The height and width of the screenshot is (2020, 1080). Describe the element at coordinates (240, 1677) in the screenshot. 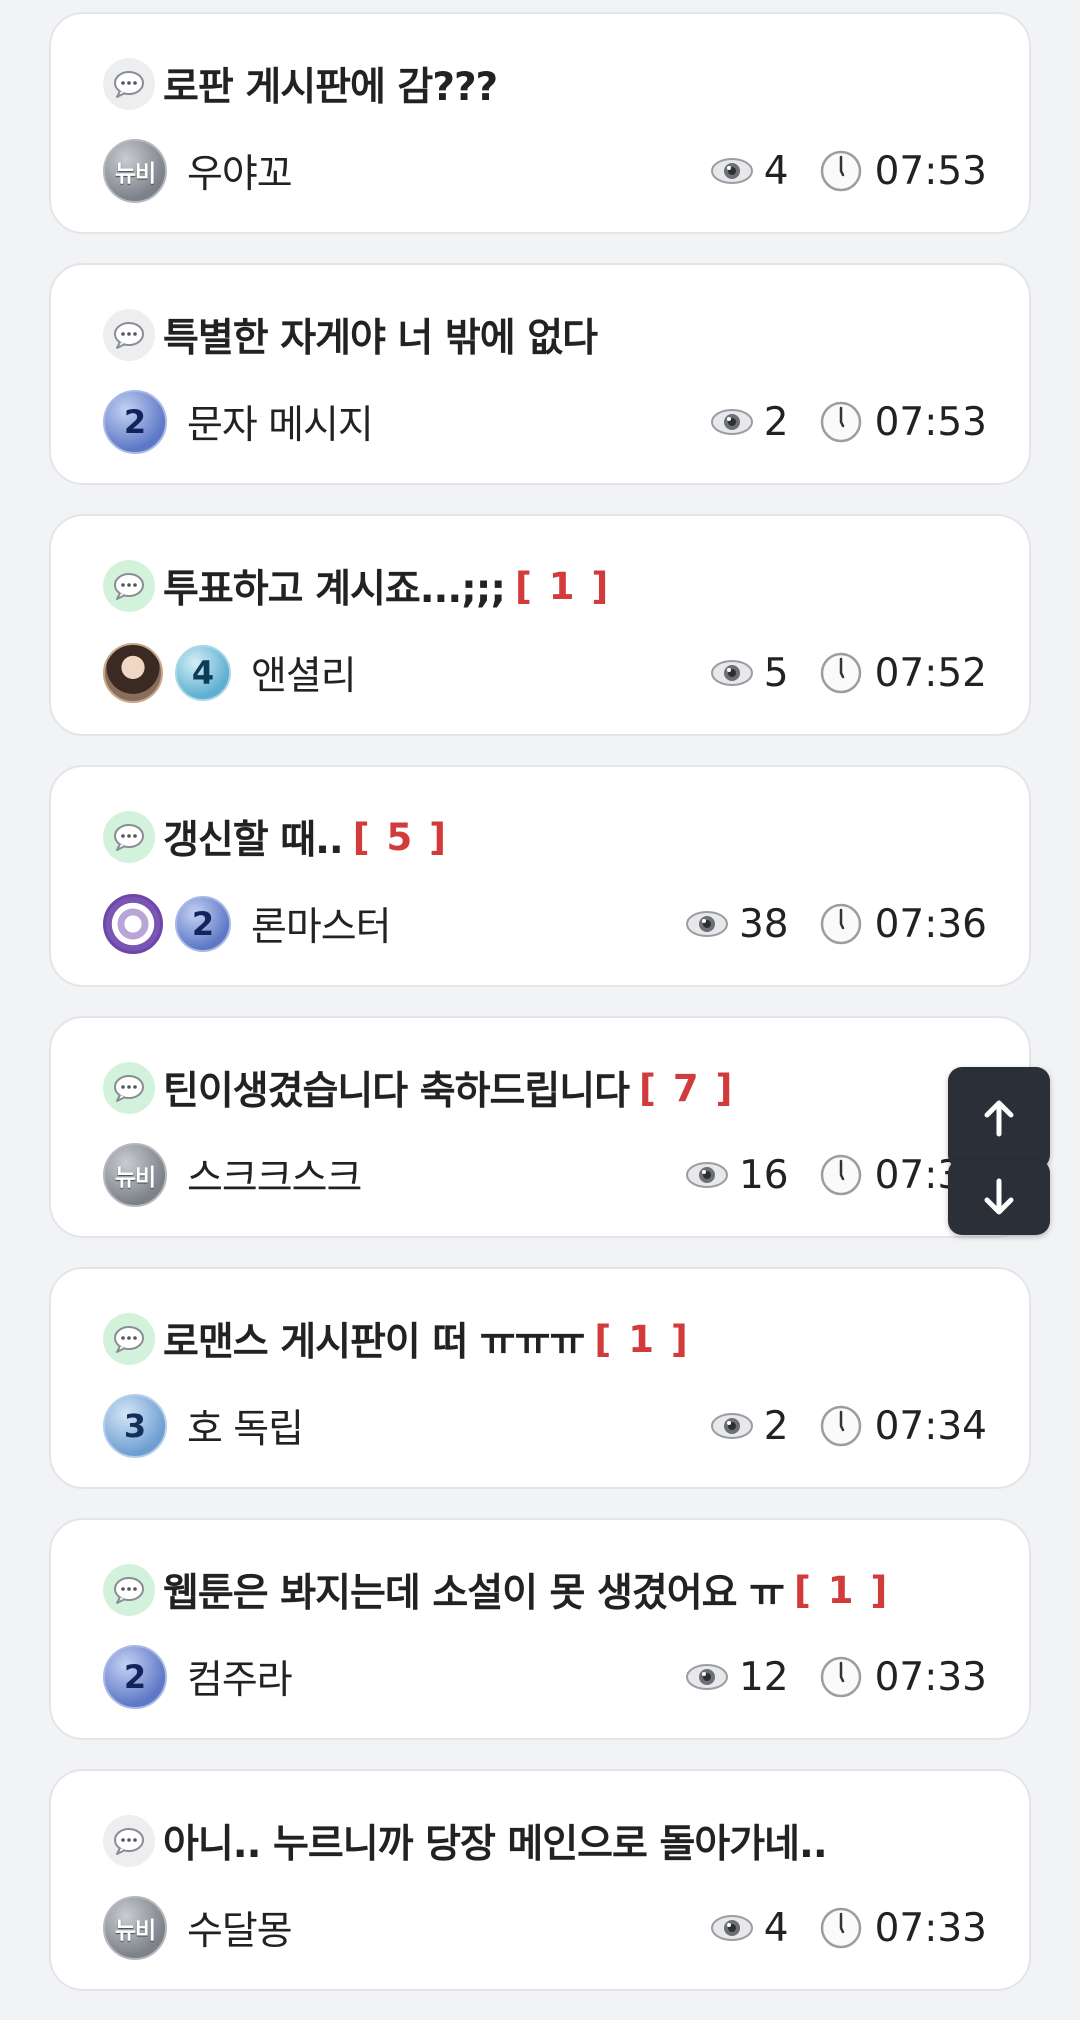

I see `author-name: 컴주라` at that location.